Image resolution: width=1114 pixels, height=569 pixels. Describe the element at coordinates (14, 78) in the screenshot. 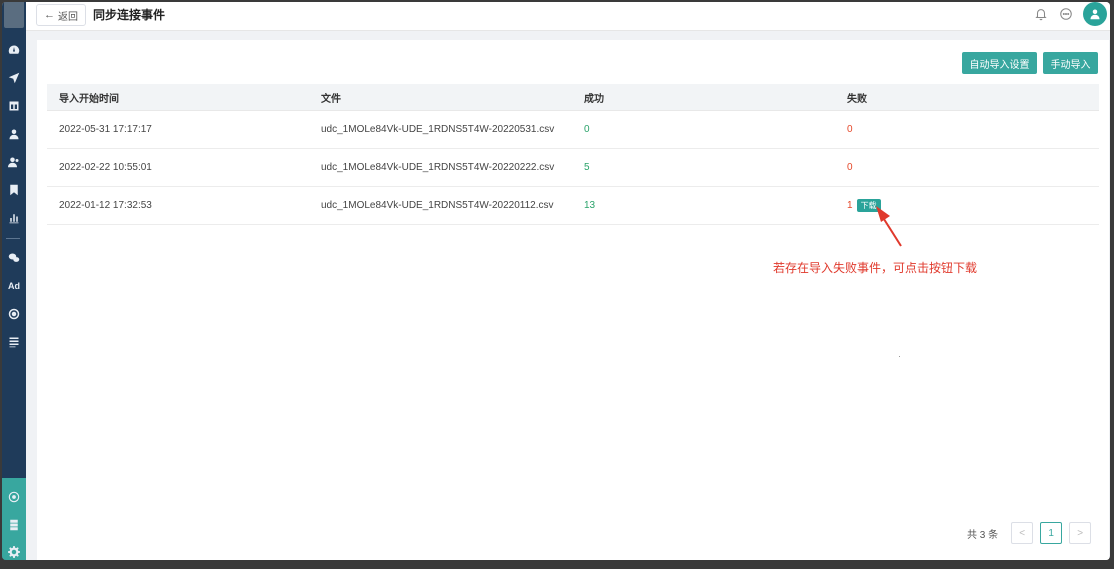

I see `send-icon` at that location.